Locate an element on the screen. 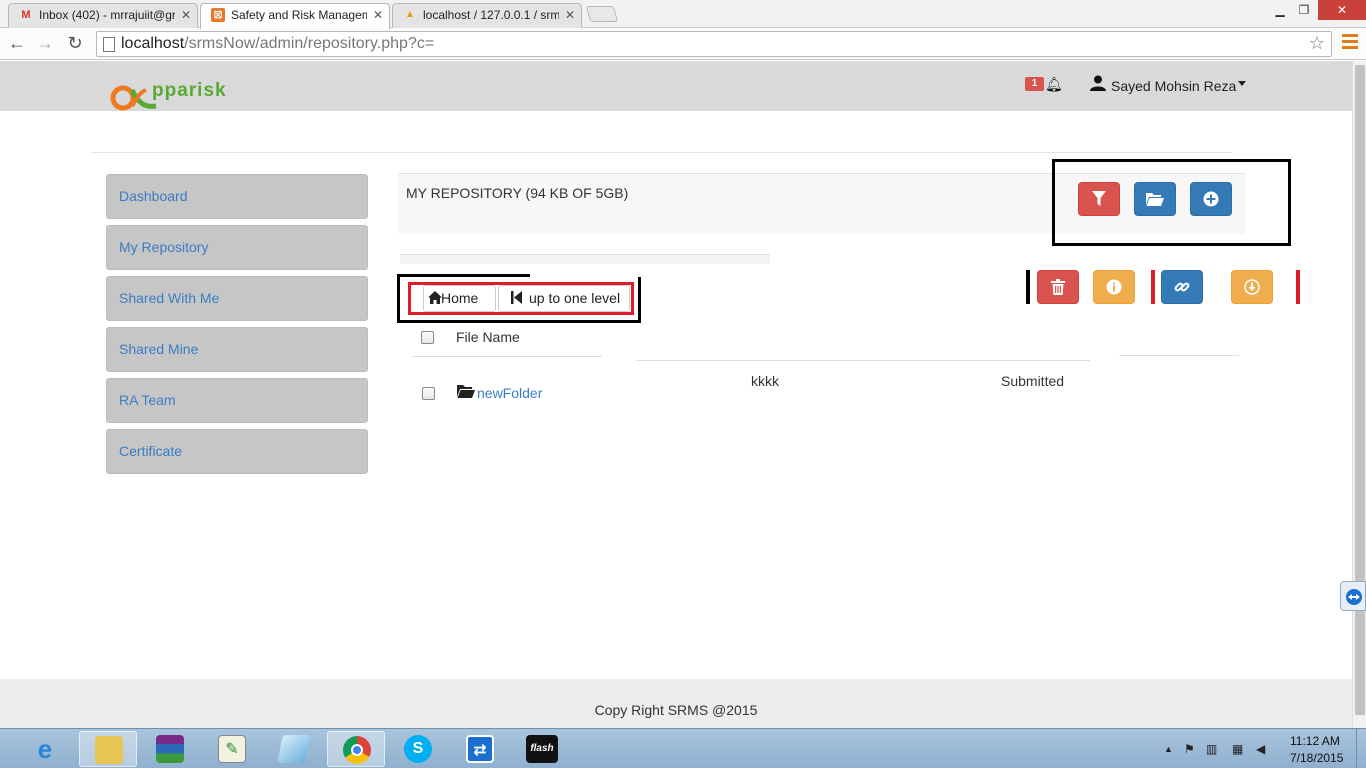 This screenshot has height=768, width=1366. sidebar-item-shared-mine: Shared Mine is located at coordinates (237, 349).